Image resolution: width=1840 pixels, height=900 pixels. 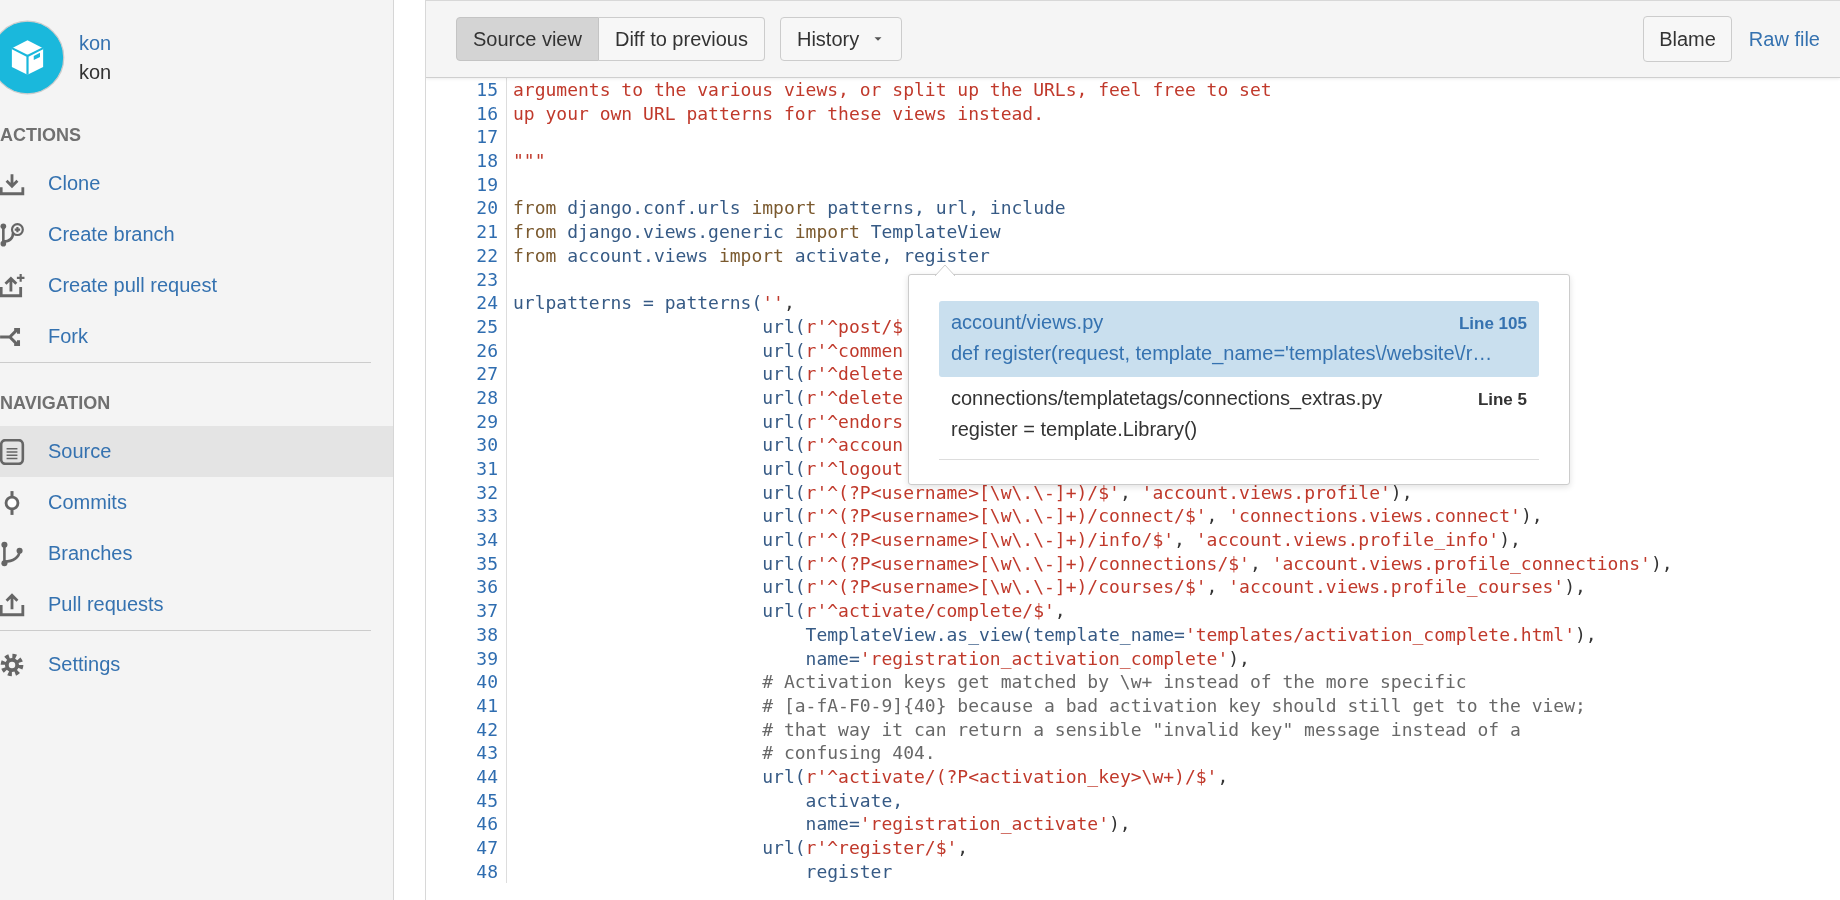 I want to click on line-number: 35, so click(x=466, y=563).